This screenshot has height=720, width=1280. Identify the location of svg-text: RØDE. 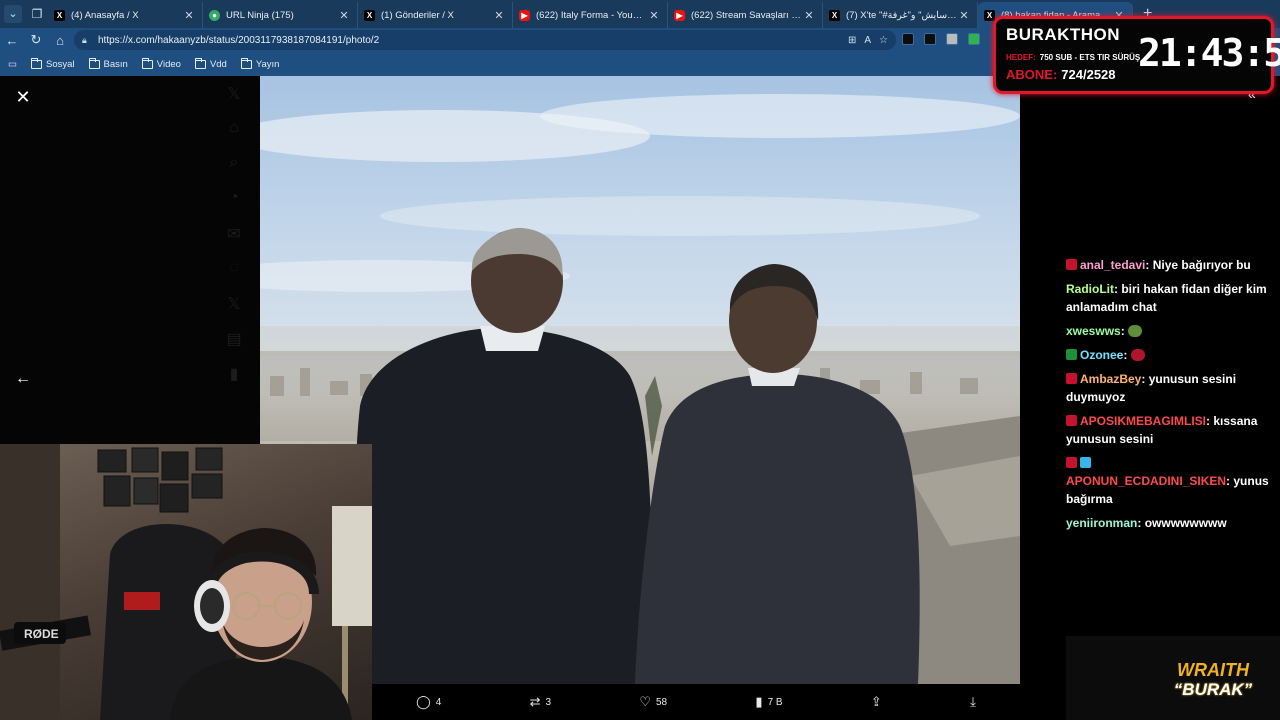
(41, 634).